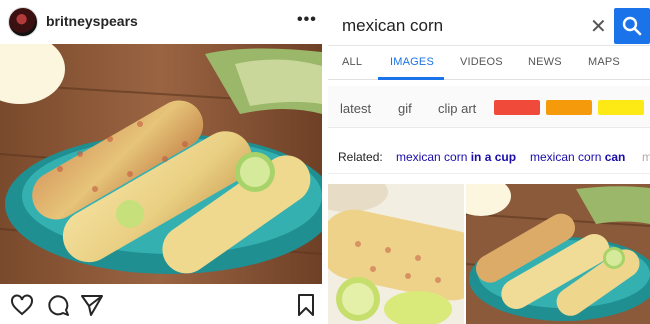 The image size is (650, 324). What do you see at coordinates (161, 22) in the screenshot?
I see `post-header: britneyspears •••` at bounding box center [161, 22].